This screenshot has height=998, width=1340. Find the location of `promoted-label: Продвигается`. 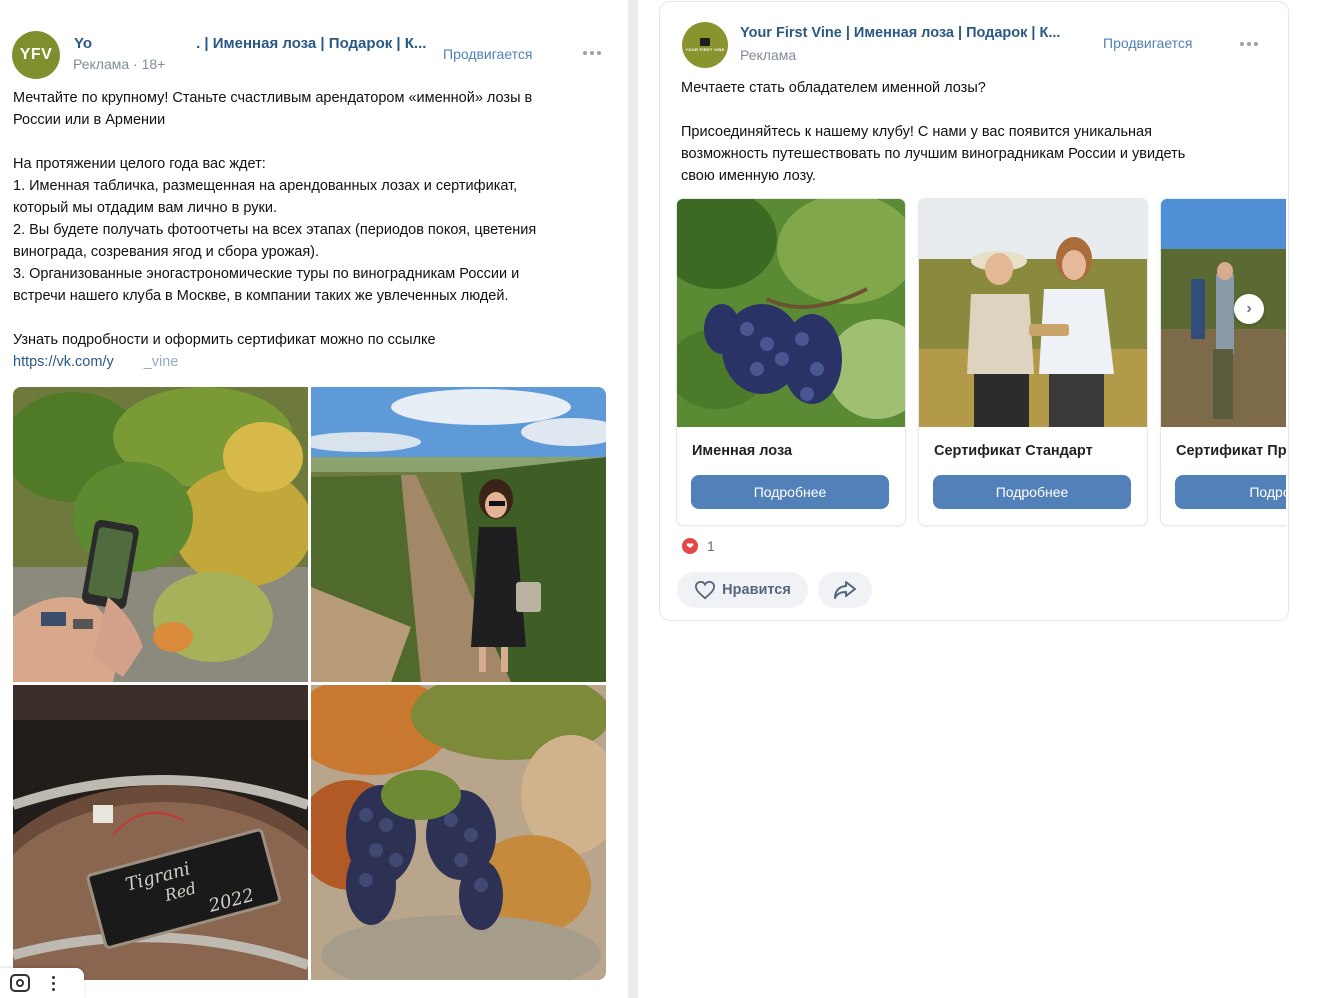

promoted-label: Продвигается is located at coordinates (488, 54).